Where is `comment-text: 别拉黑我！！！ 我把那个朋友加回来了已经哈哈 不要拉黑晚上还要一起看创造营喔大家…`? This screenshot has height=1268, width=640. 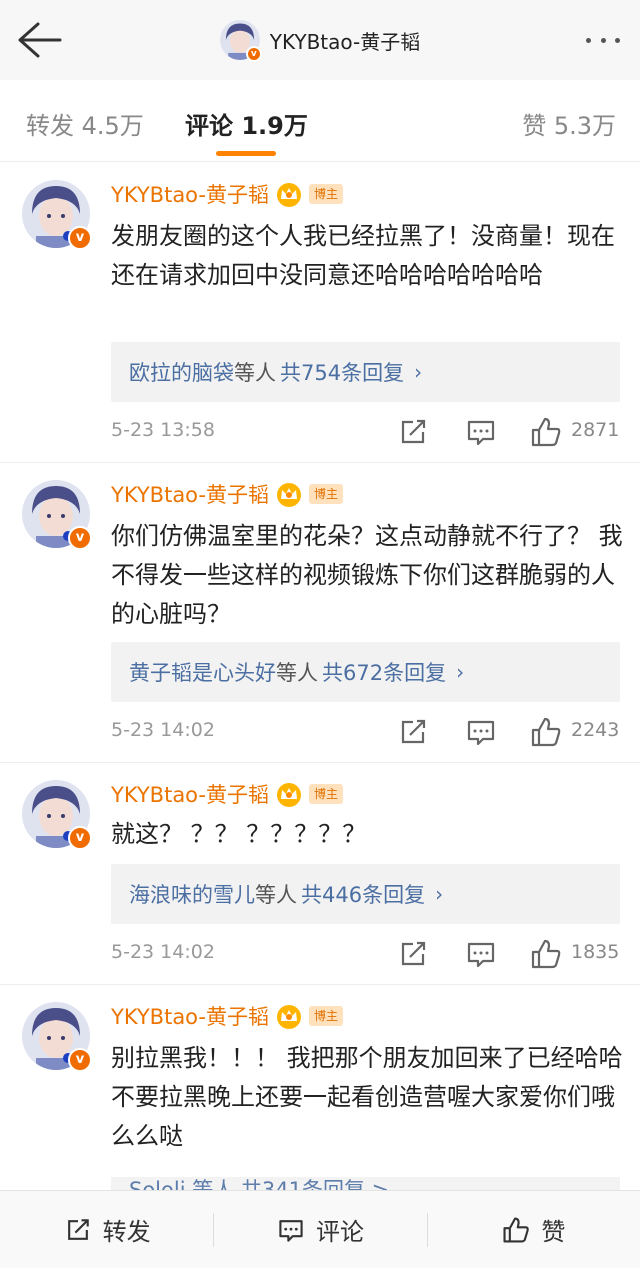
comment-text: 别拉黑我！！！ 我把那个朋友加回来了已经哈哈 不要拉黑晚上还要一起看创造营喔大家… is located at coordinates (367, 1097).